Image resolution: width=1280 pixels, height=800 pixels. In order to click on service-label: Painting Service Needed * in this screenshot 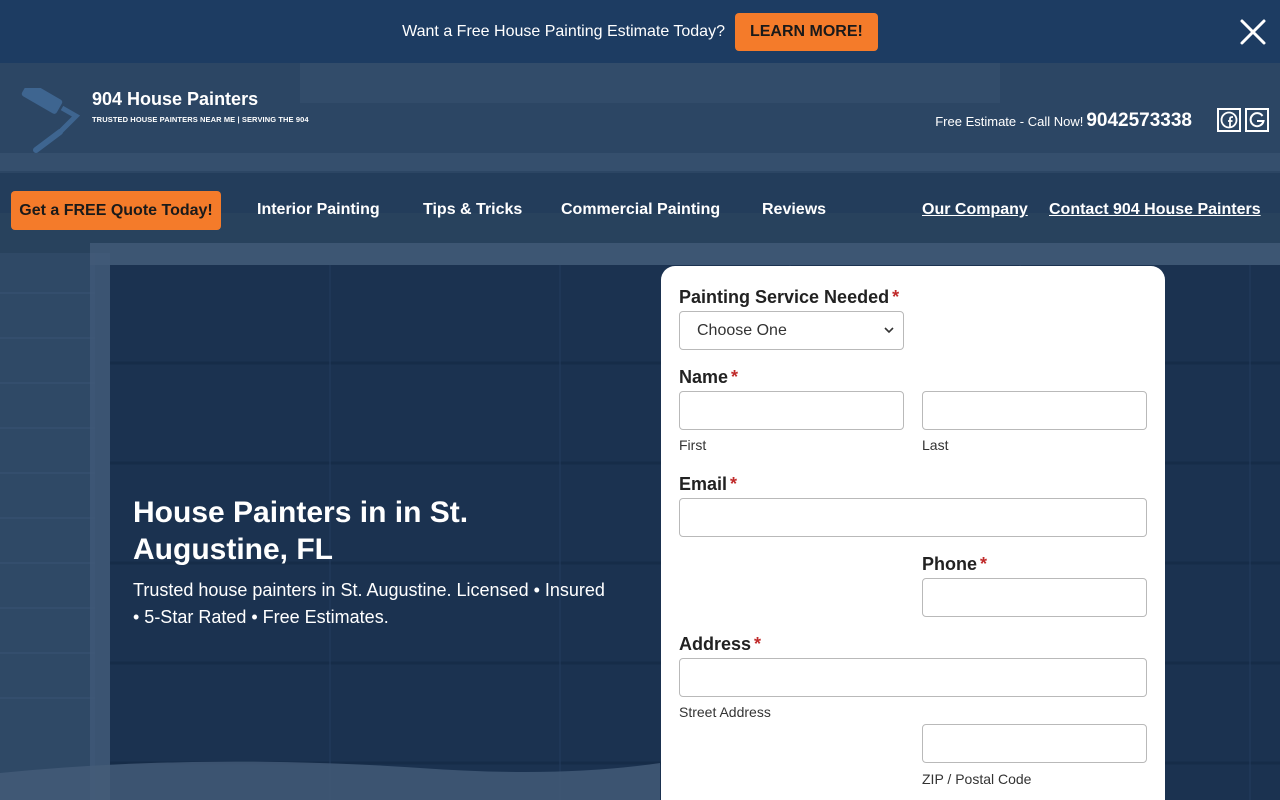, I will do `click(789, 297)`.